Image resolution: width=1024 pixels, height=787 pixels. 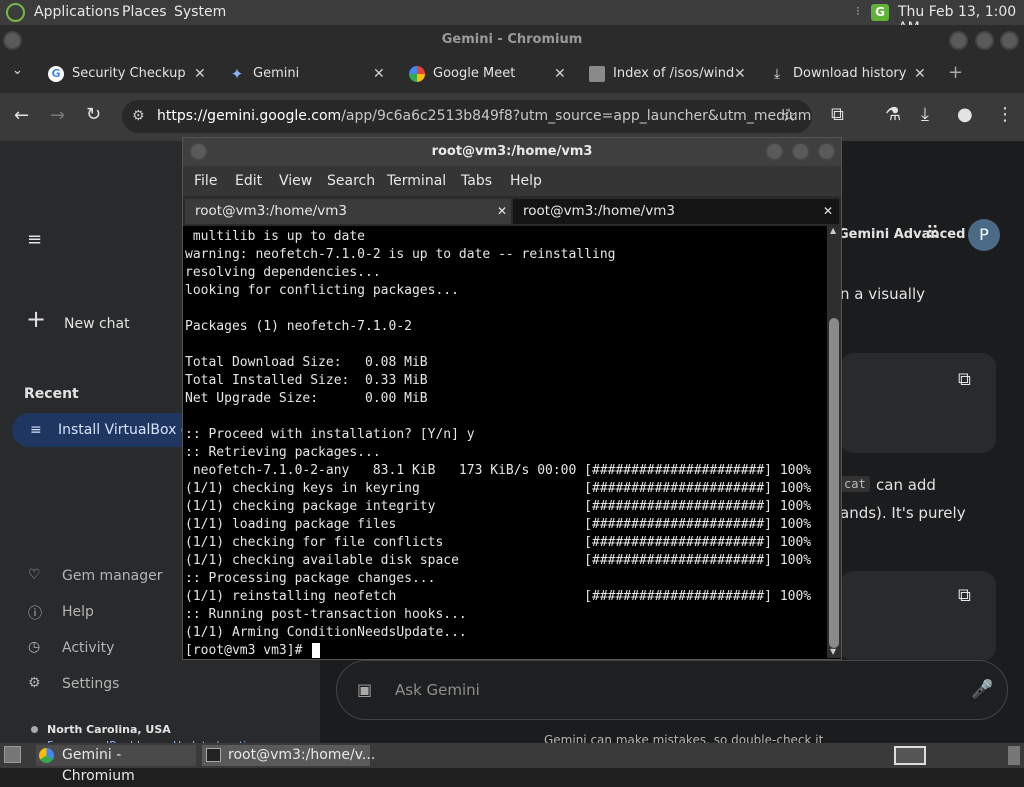 What do you see at coordinates (97, 324) in the screenshot?
I see `new-chat-button: New chat` at bounding box center [97, 324].